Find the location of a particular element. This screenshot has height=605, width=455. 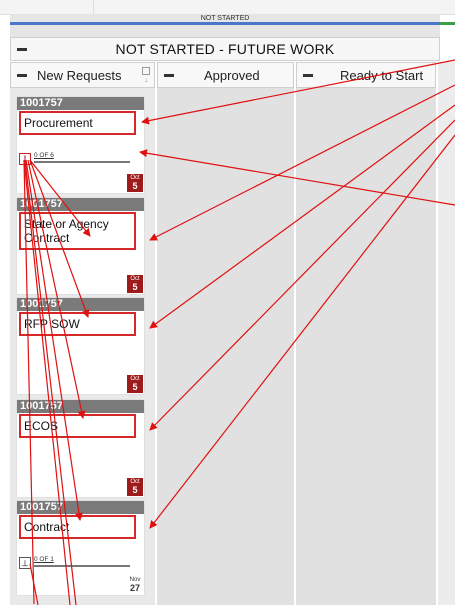

card-progress: ! 0 OF 6 is located at coordinates (79, 159).